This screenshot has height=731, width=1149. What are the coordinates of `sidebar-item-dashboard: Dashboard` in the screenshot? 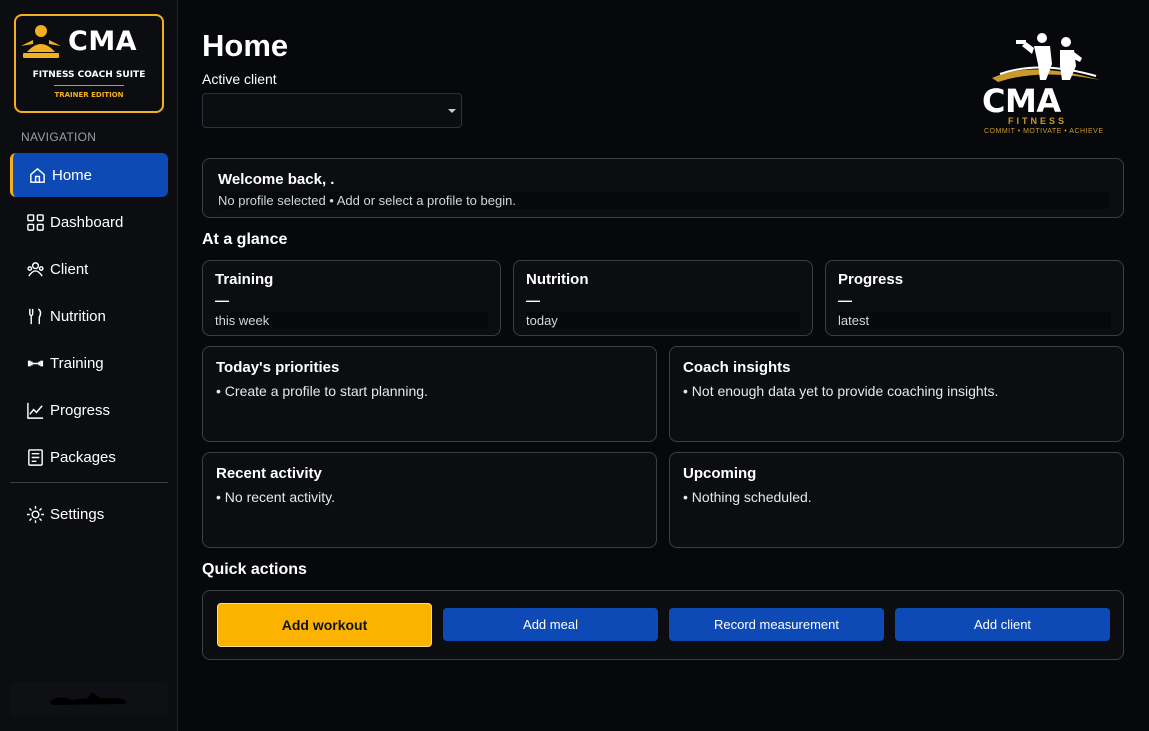 It's located at (89, 222).